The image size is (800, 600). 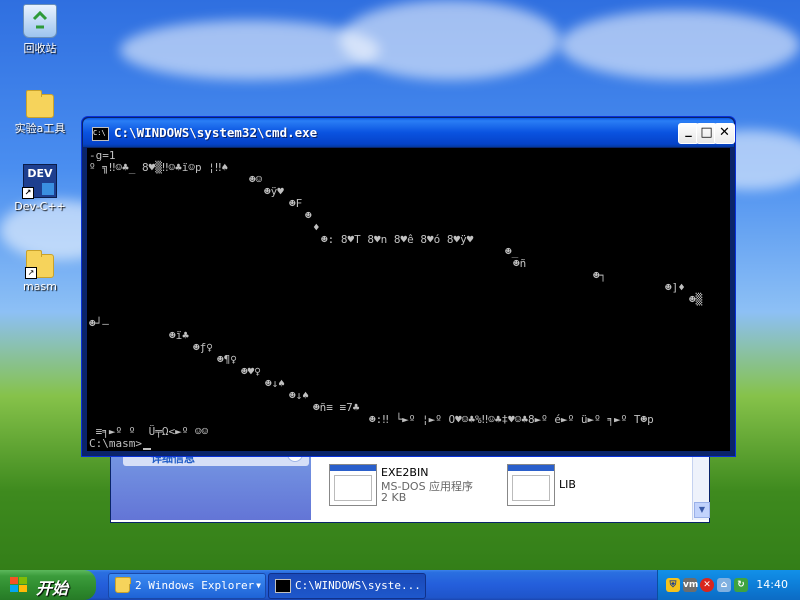 I want to click on console-line: ☻]♦, so click(x=675, y=287).